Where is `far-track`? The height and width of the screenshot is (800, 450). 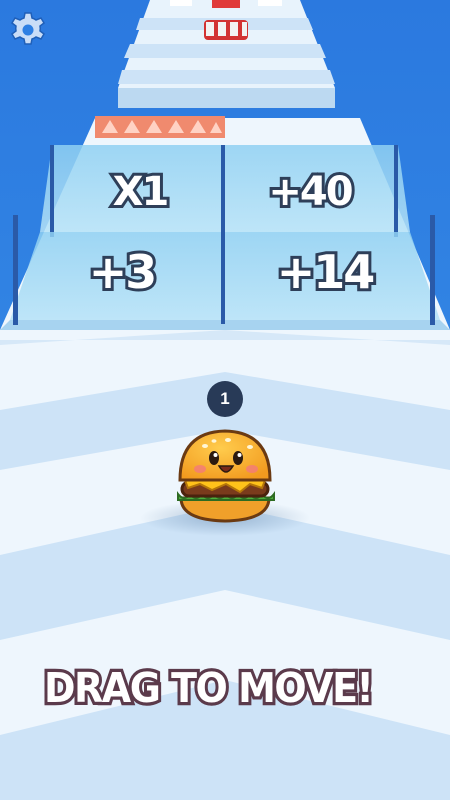 far-track is located at coordinates (226, 54).